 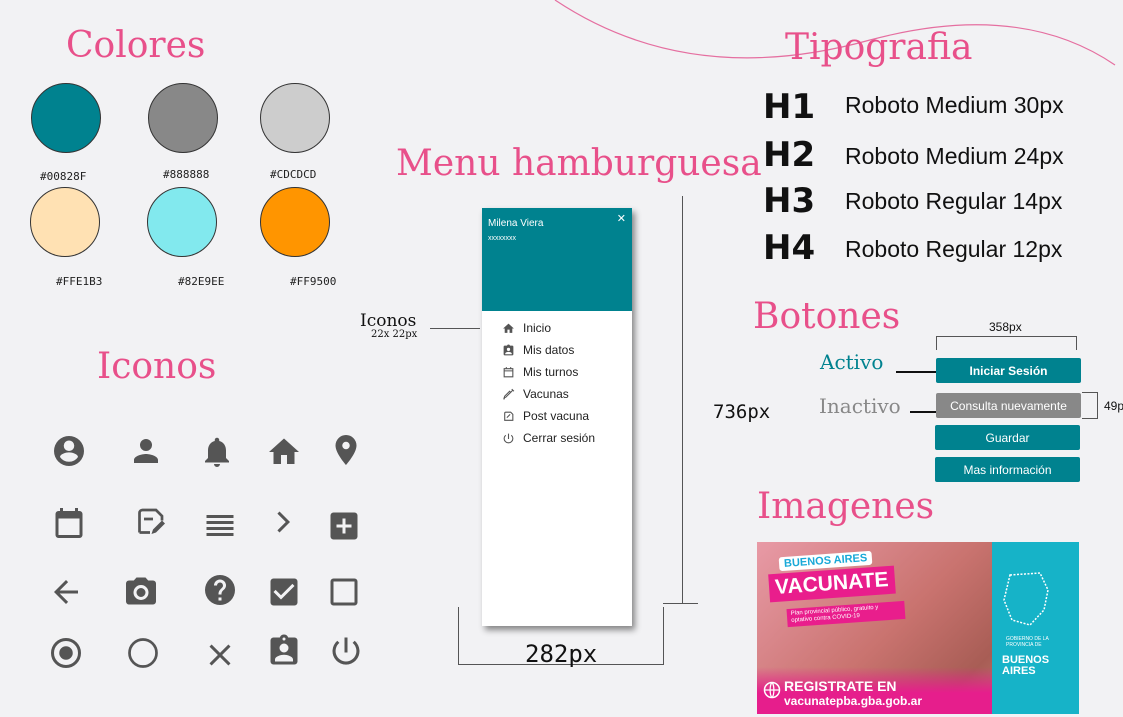 What do you see at coordinates (954, 249) in the screenshot?
I see `typography-h4-desc: Roboto Regular 12px` at bounding box center [954, 249].